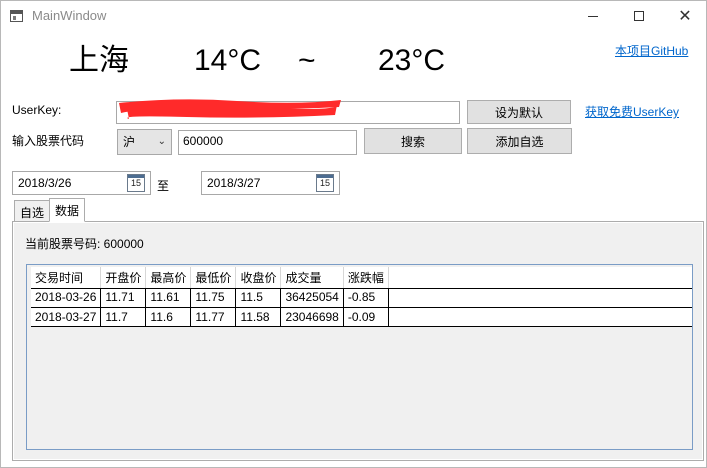 The height and width of the screenshot is (468, 707). I want to click on maximize-button, so click(639, 16).